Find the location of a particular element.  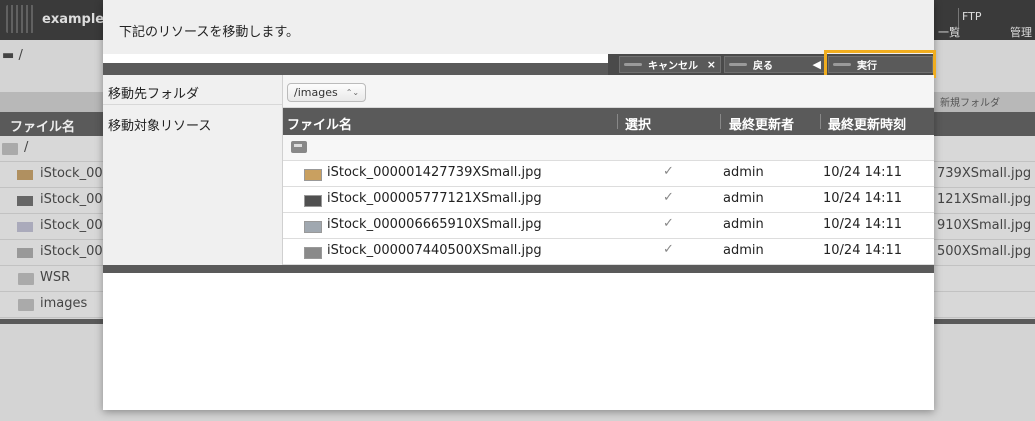

destination-folder-select: /images ⌃⌄ is located at coordinates (327, 92).